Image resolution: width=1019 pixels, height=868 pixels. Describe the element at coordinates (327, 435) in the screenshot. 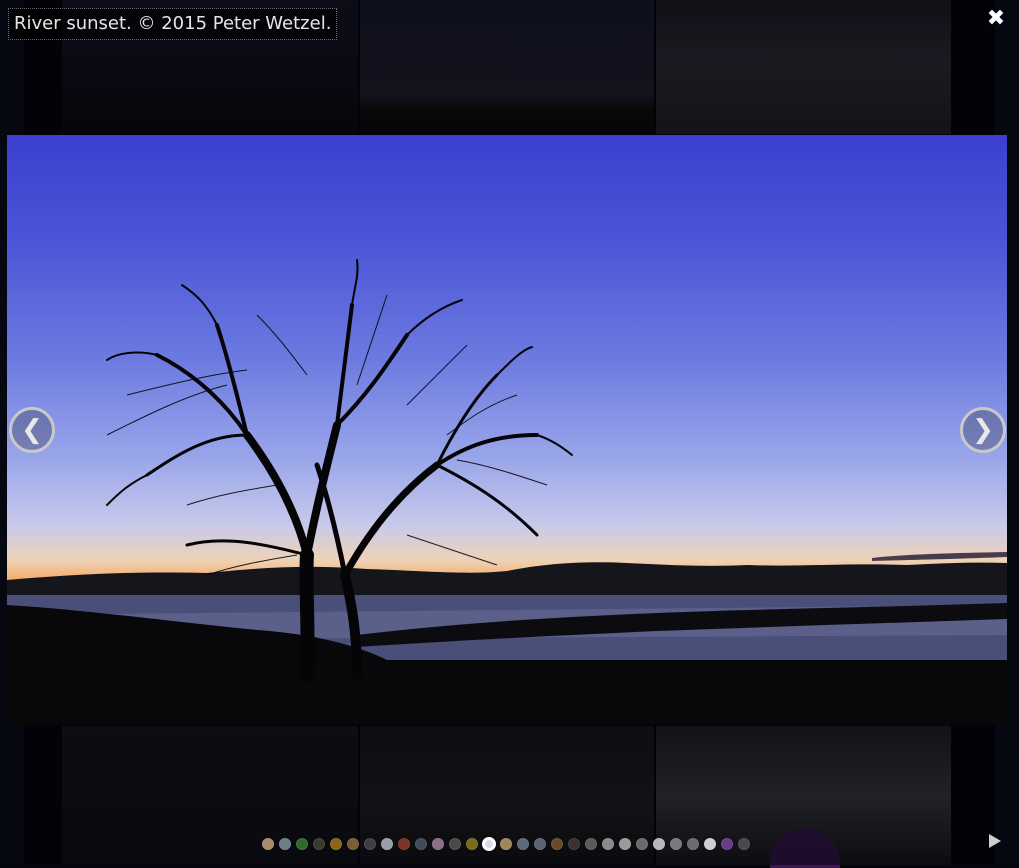

I see `tree-fine-branches` at that location.